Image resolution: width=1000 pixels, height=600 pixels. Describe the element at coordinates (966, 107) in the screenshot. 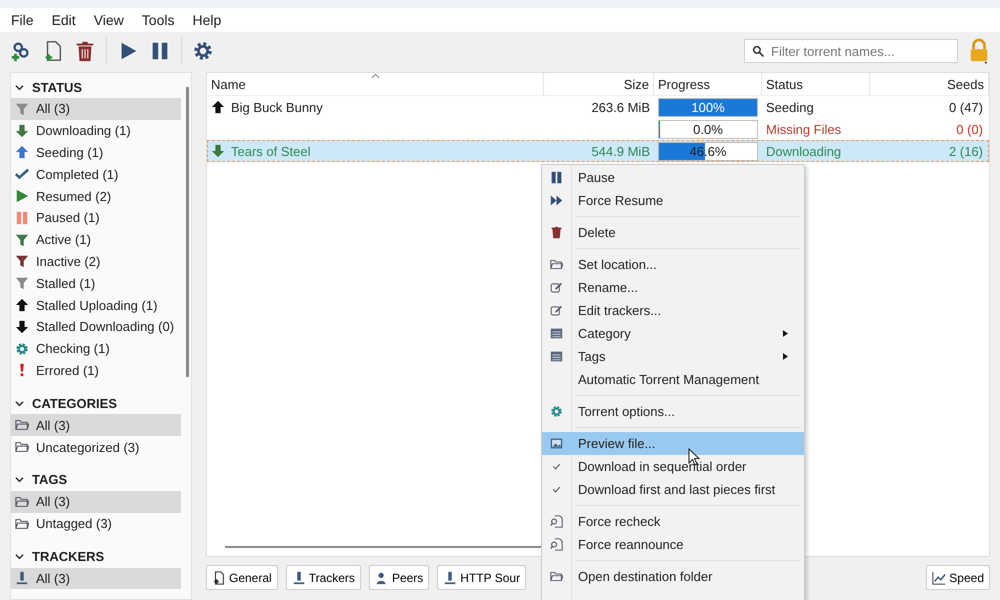

I see `seeds-text: 0 (47)` at that location.